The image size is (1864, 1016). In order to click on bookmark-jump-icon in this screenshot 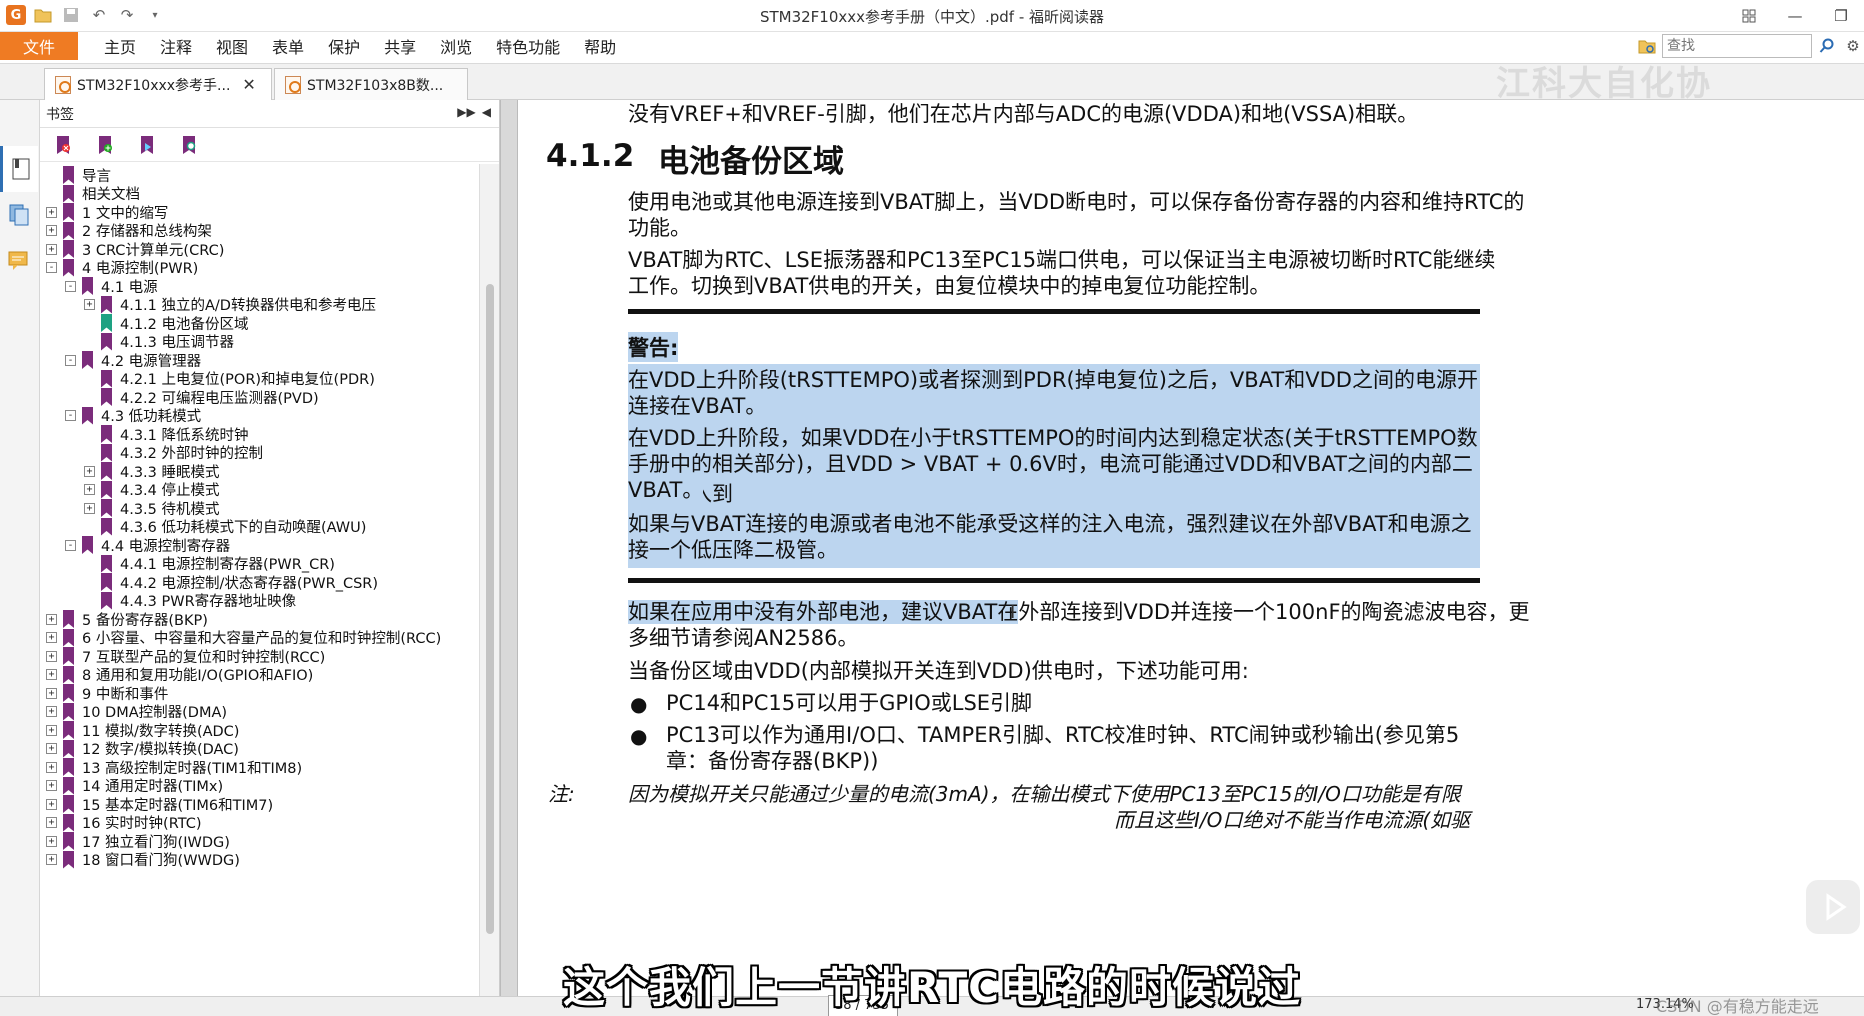, I will do `click(147, 145)`.